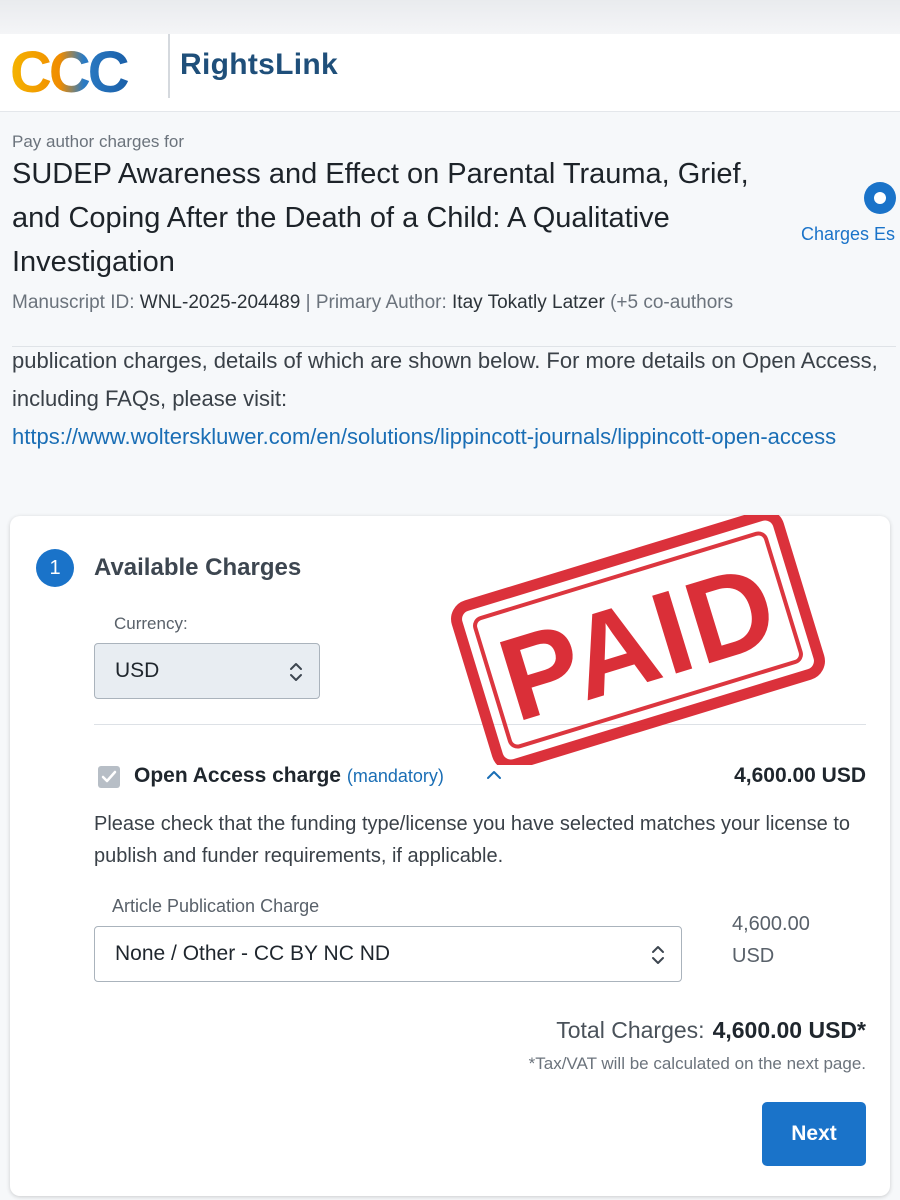 The width and height of the screenshot is (900, 1200). What do you see at coordinates (450, 73) in the screenshot?
I see `site-header: CCC RightsLink` at bounding box center [450, 73].